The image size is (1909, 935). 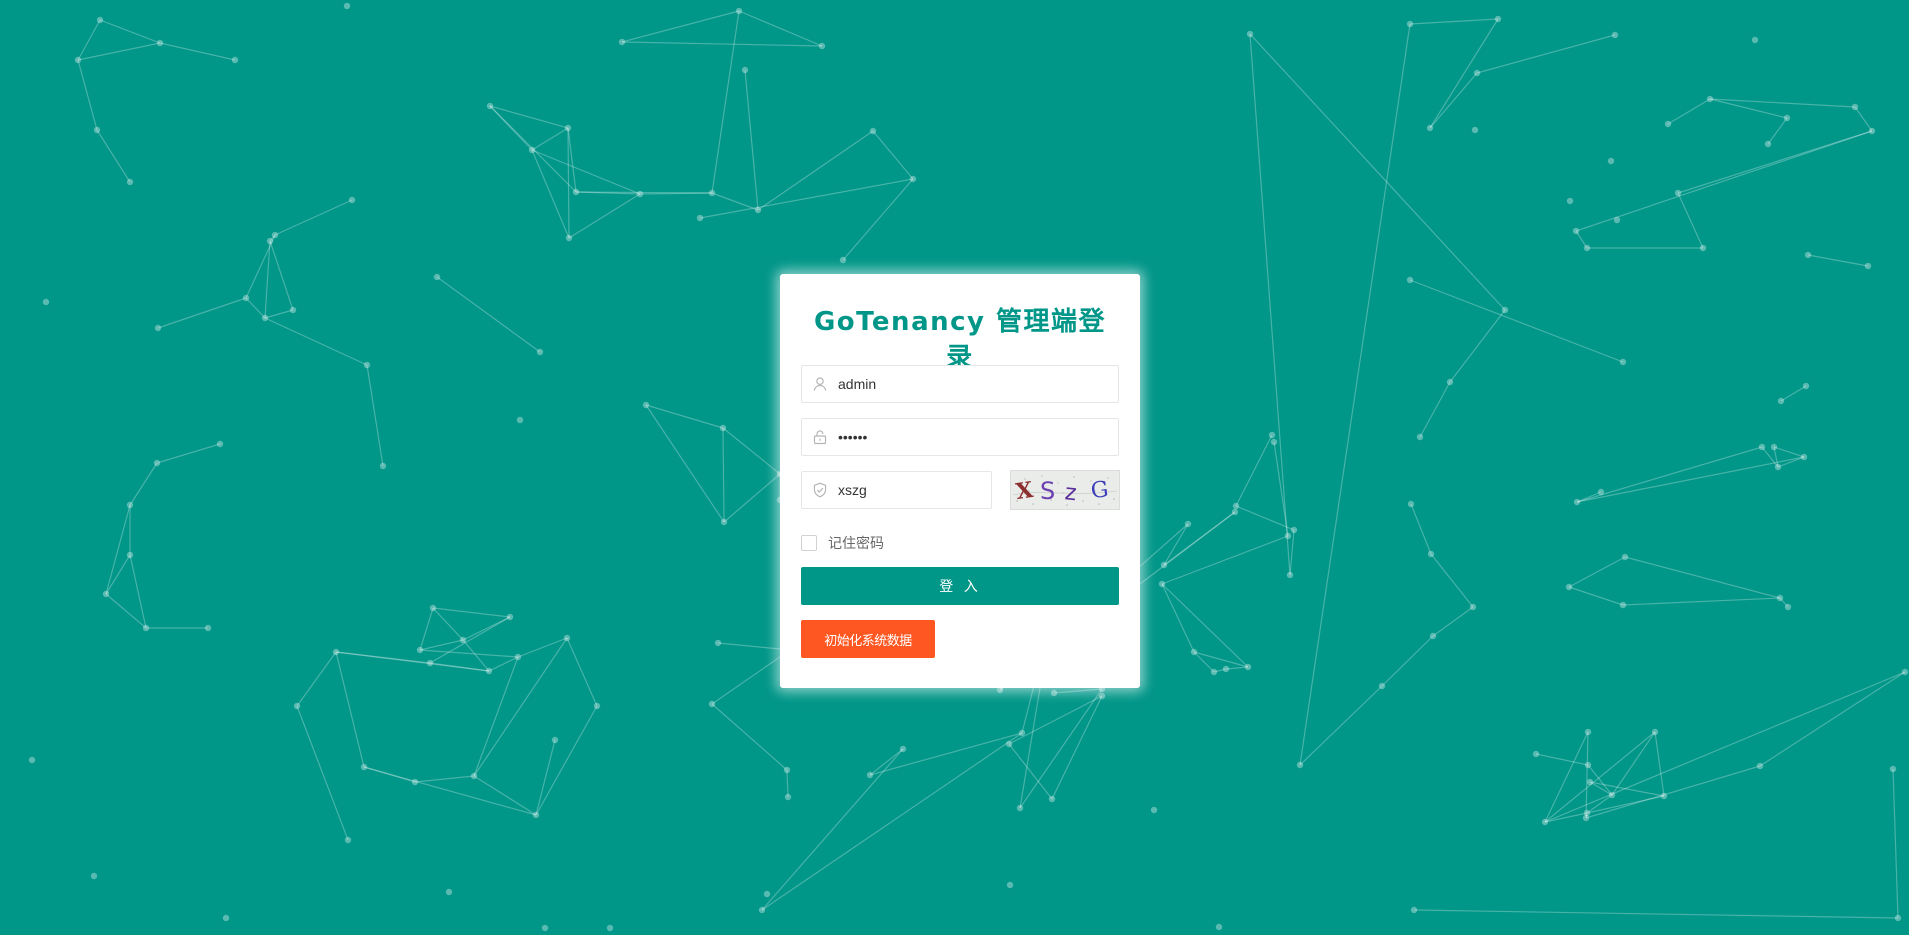 What do you see at coordinates (868, 639) in the screenshot?
I see `init-system-data-button: 初始化系统数据` at bounding box center [868, 639].